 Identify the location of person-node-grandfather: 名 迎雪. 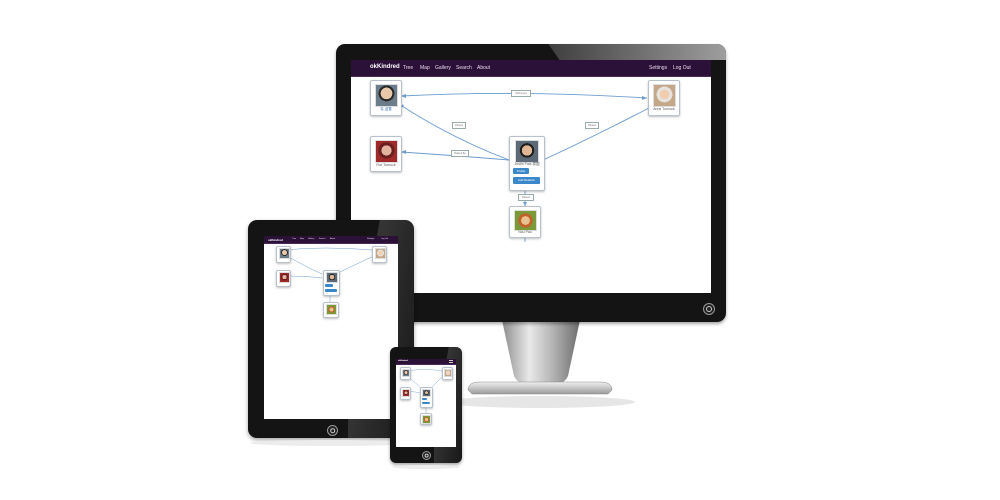
(386, 98).